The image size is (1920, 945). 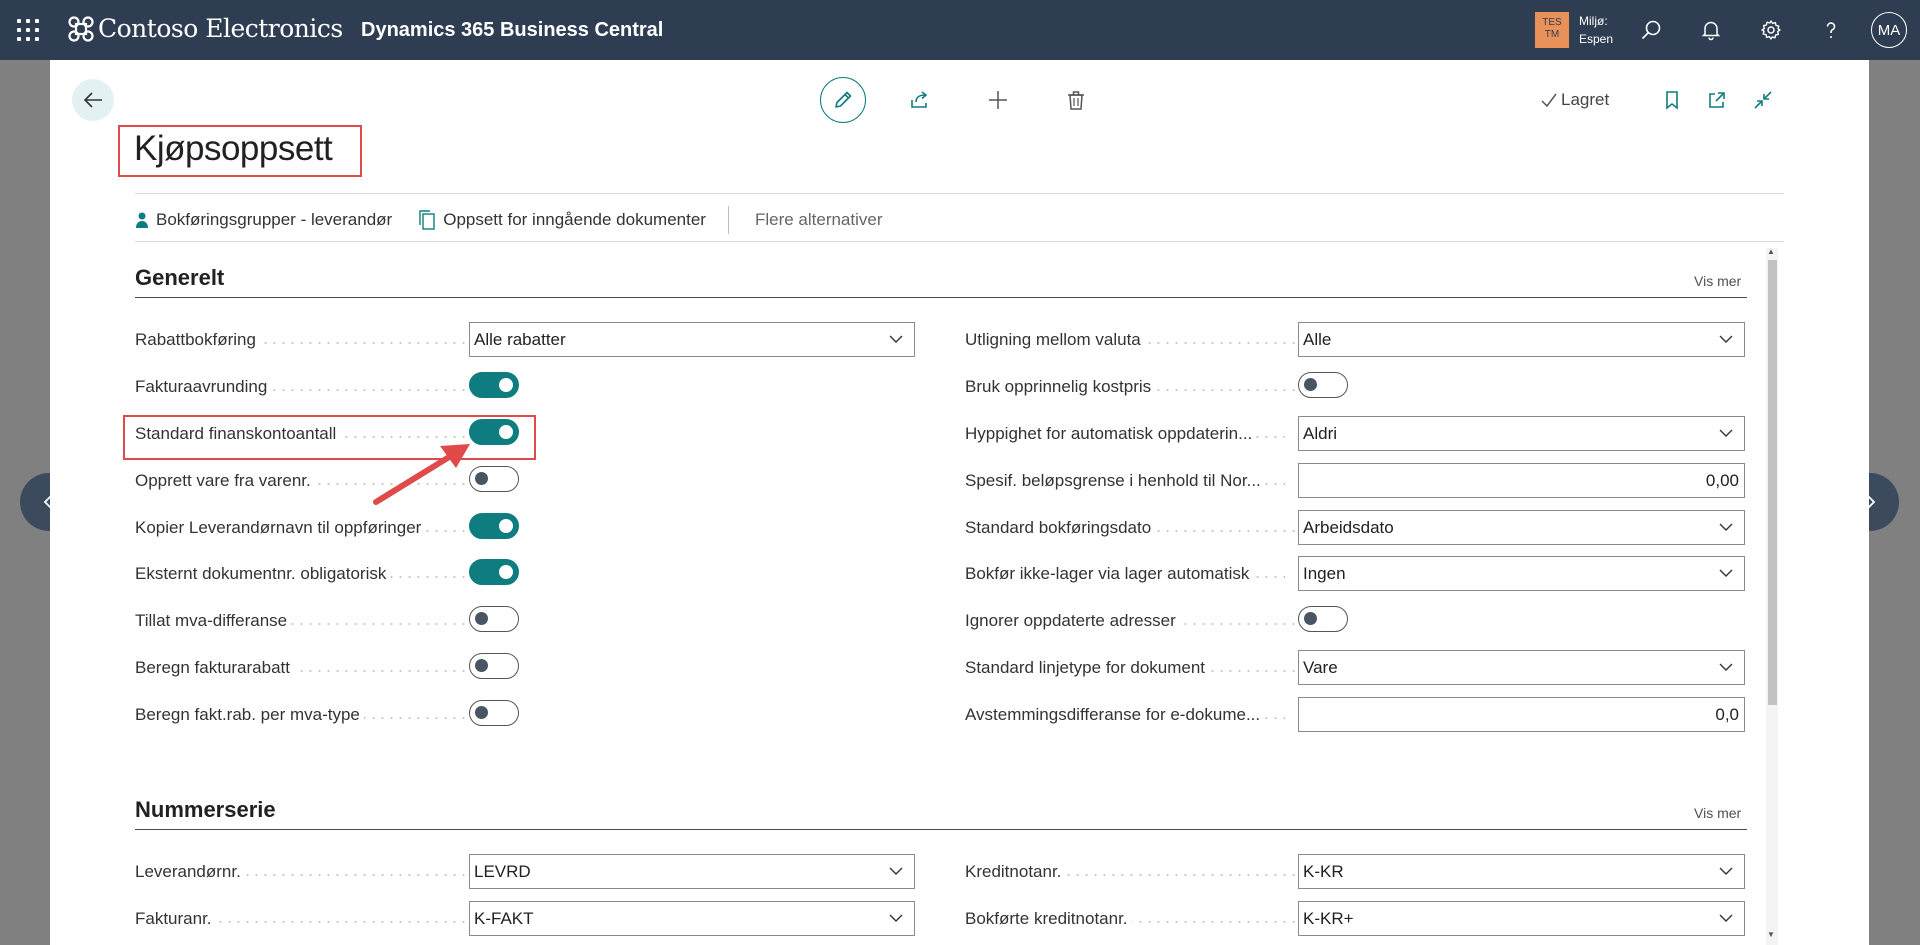 What do you see at coordinates (1521, 480) in the screenshot?
I see `input-spesif-belopsgrense: 0,00` at bounding box center [1521, 480].